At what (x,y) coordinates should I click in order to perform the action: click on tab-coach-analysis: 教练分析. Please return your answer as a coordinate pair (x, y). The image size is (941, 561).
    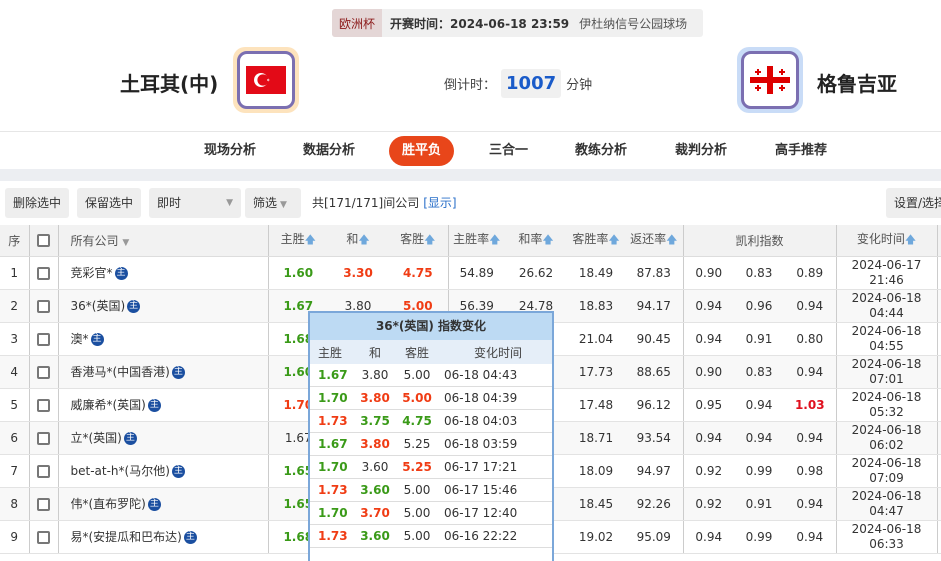
    Looking at the image, I should click on (601, 151).